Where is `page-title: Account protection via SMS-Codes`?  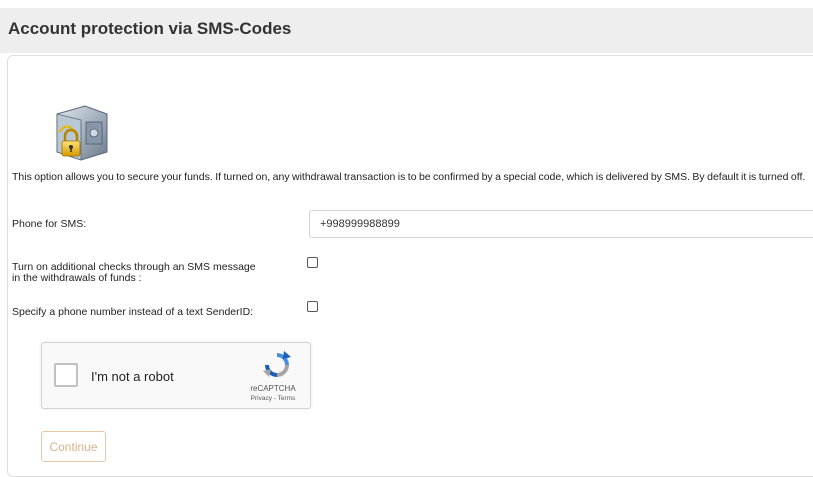 page-title: Account protection via SMS-Codes is located at coordinates (150, 28).